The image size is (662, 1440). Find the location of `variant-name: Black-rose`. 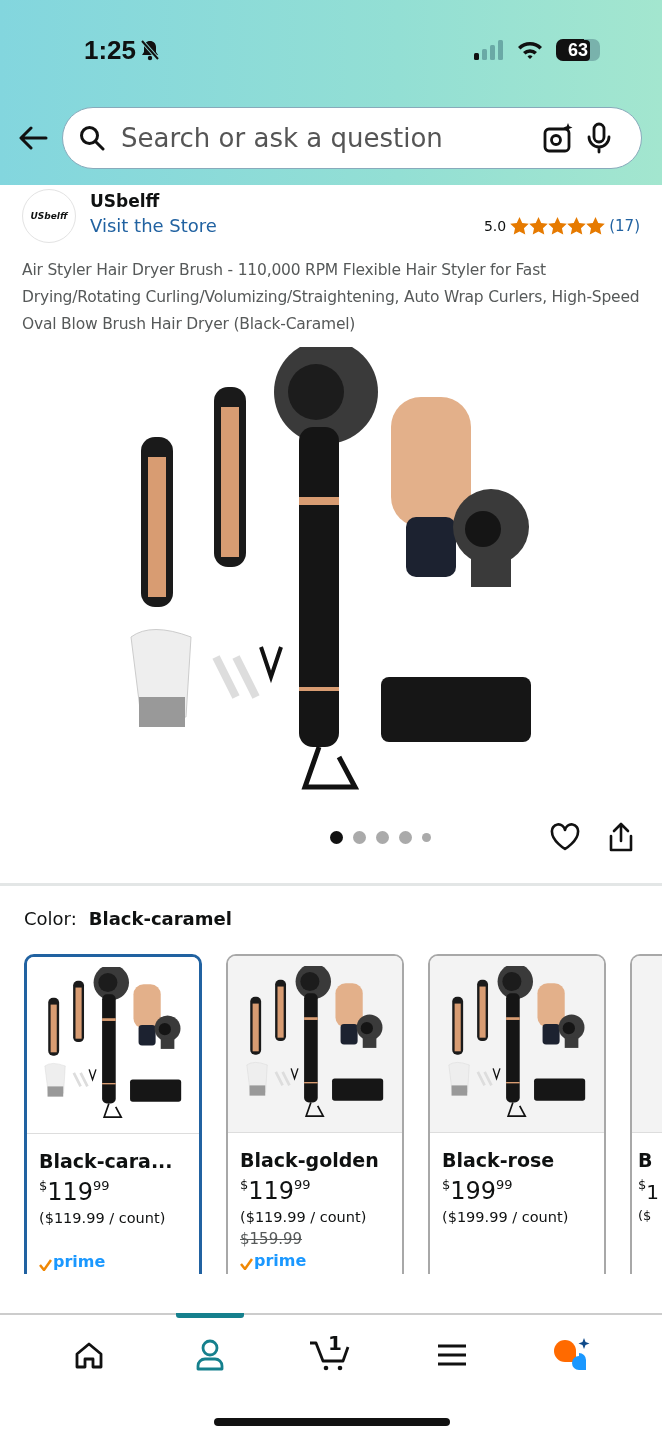

variant-name: Black-rose is located at coordinates (499, 1160).